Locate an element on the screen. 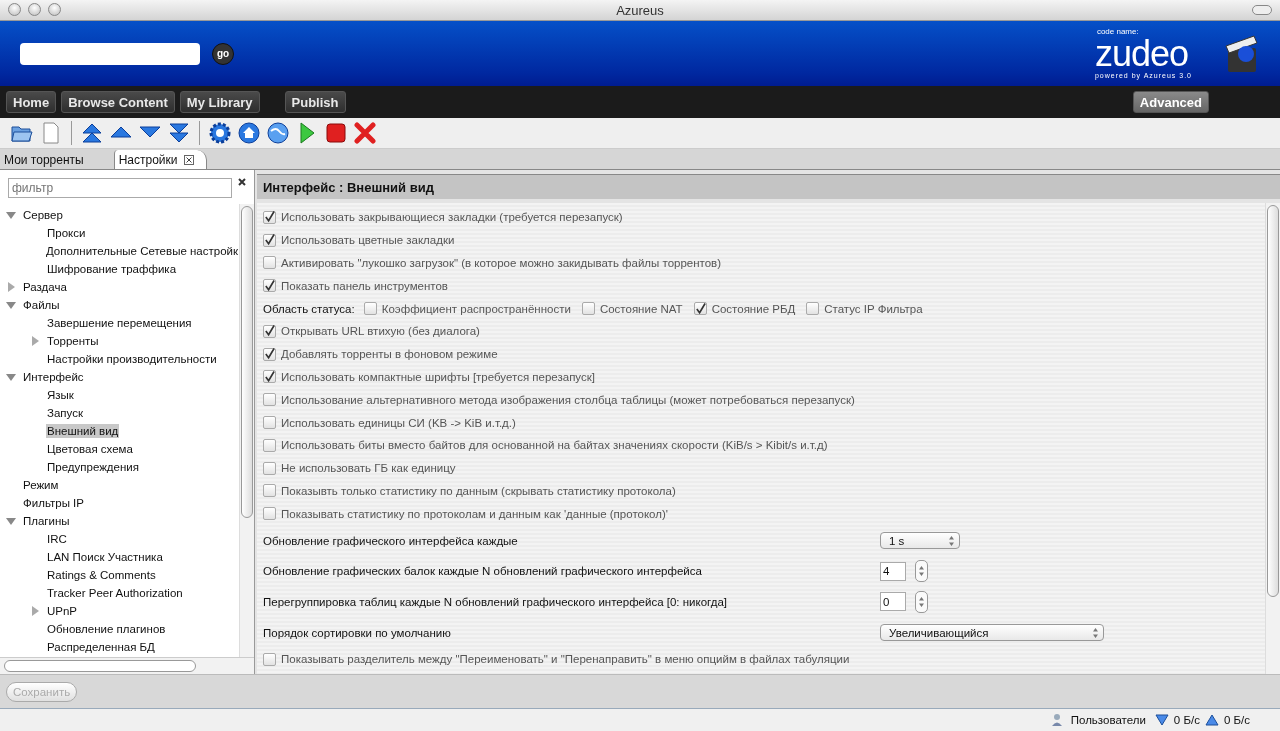 Image resolution: width=1280 pixels, height=731 pixels. option-label: Использование альтернативного метода изображения столбца таблицы (может потребоваться перезапуск) is located at coordinates (568, 399).